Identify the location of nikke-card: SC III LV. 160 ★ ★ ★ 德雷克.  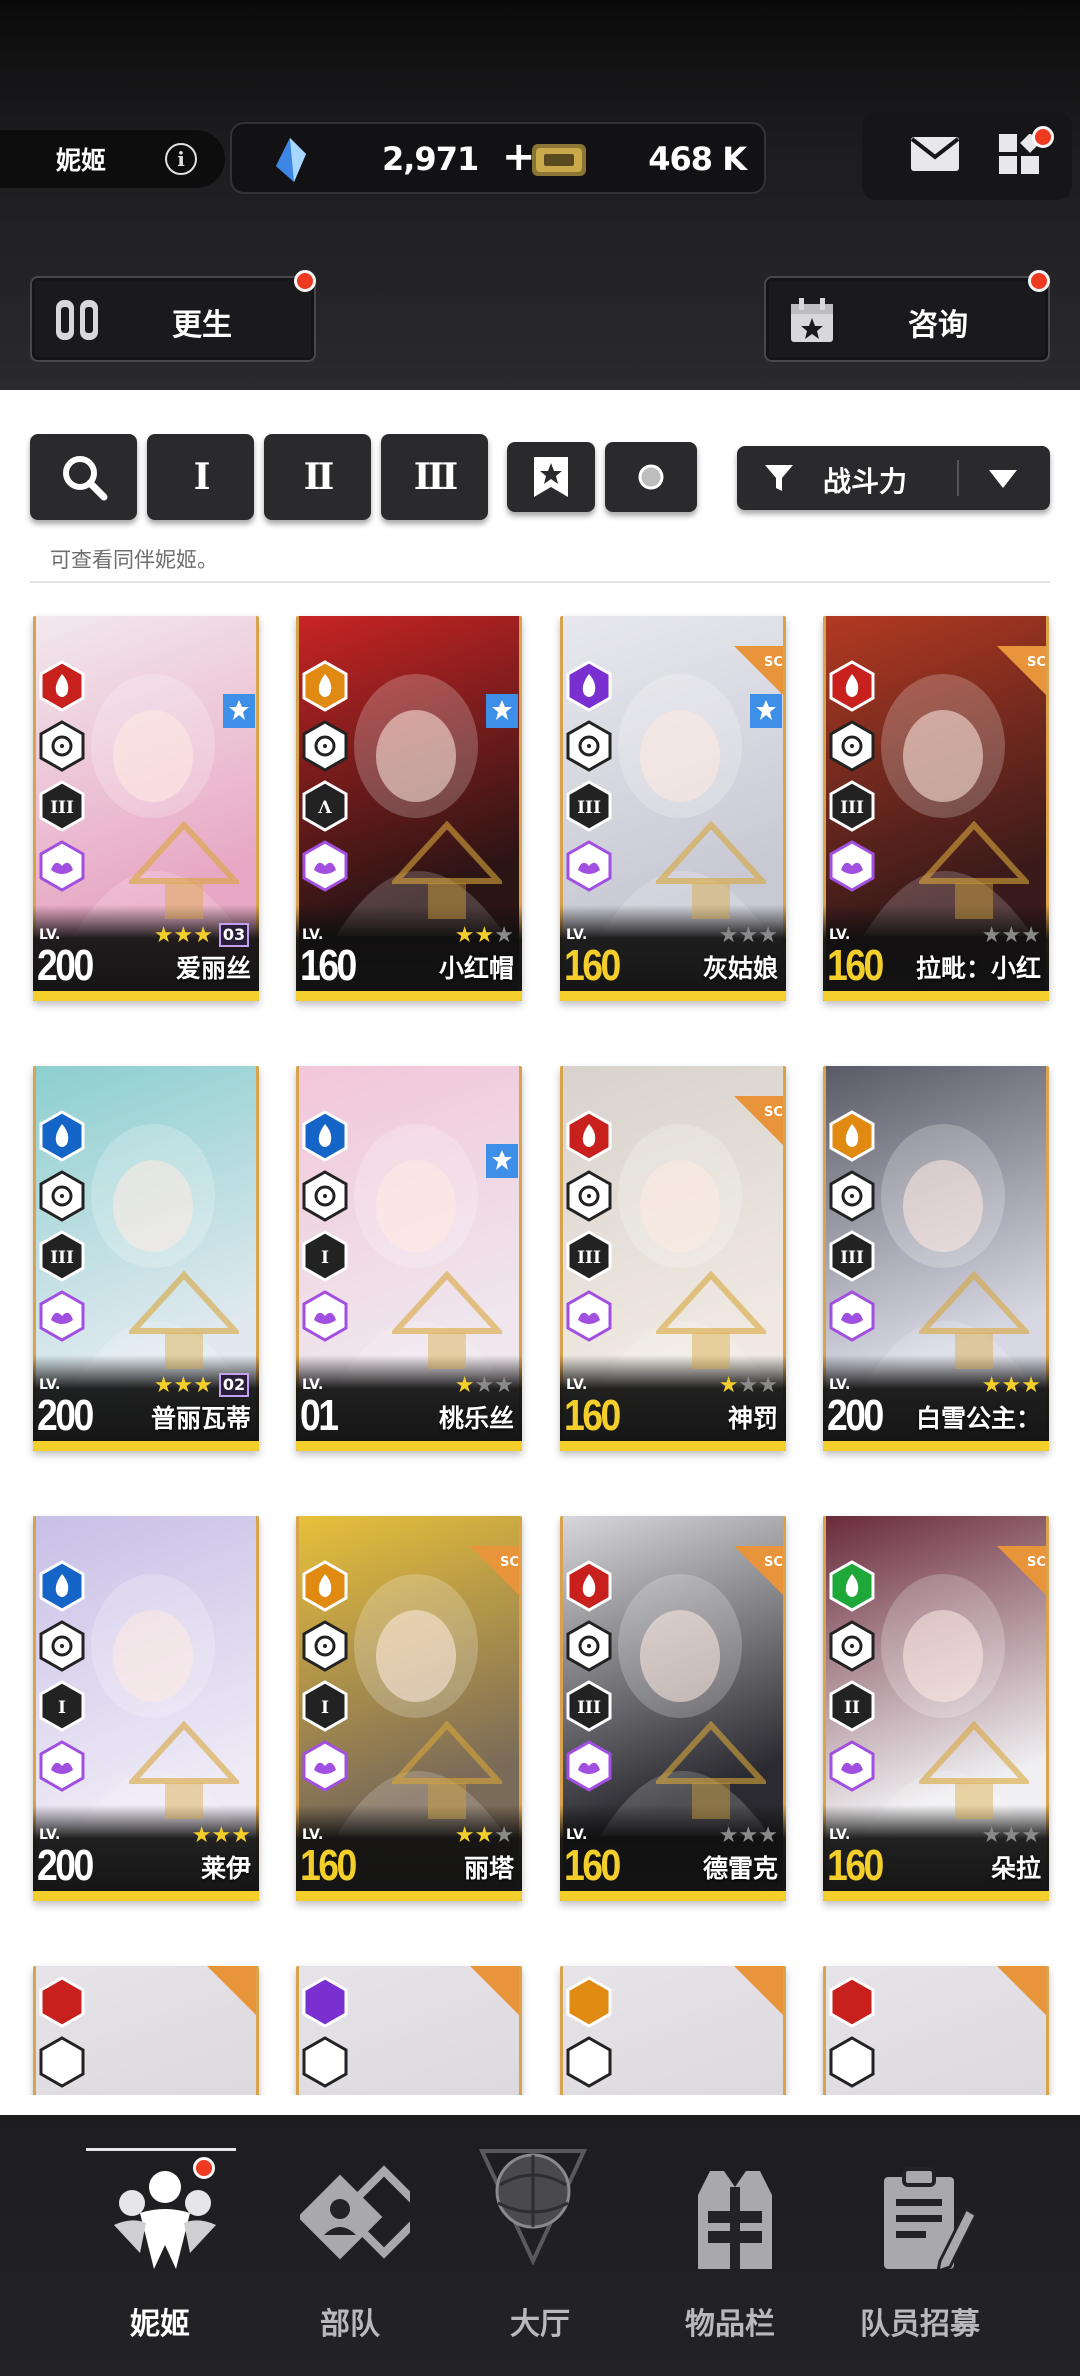
(673, 1708).